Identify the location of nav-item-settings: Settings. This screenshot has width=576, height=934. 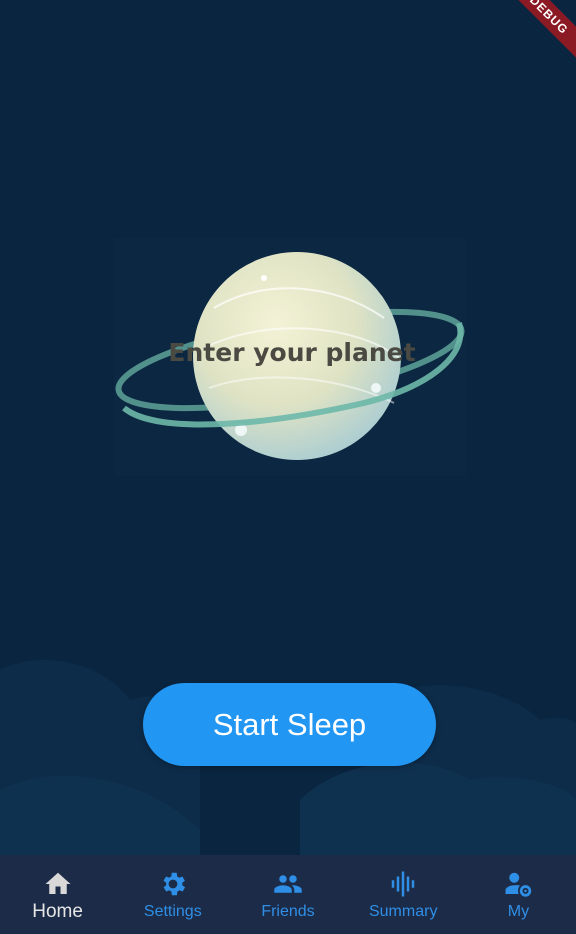
(172, 894).